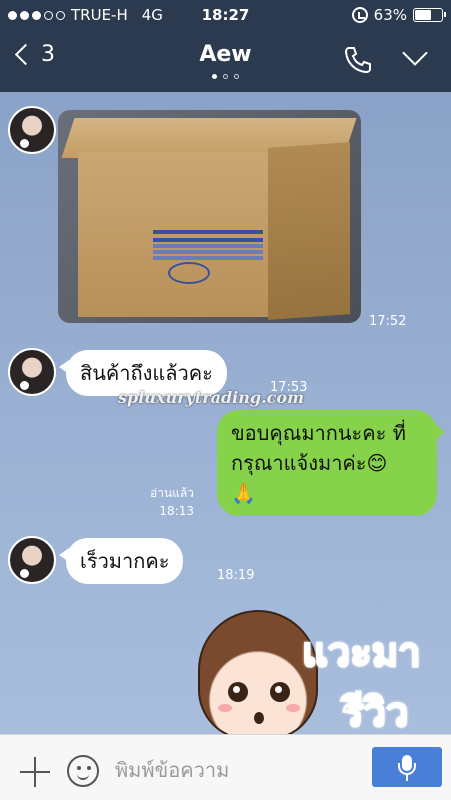 Image resolution: width=451 pixels, height=800 pixels. What do you see at coordinates (429, 15) in the screenshot?
I see `battery-icon` at bounding box center [429, 15].